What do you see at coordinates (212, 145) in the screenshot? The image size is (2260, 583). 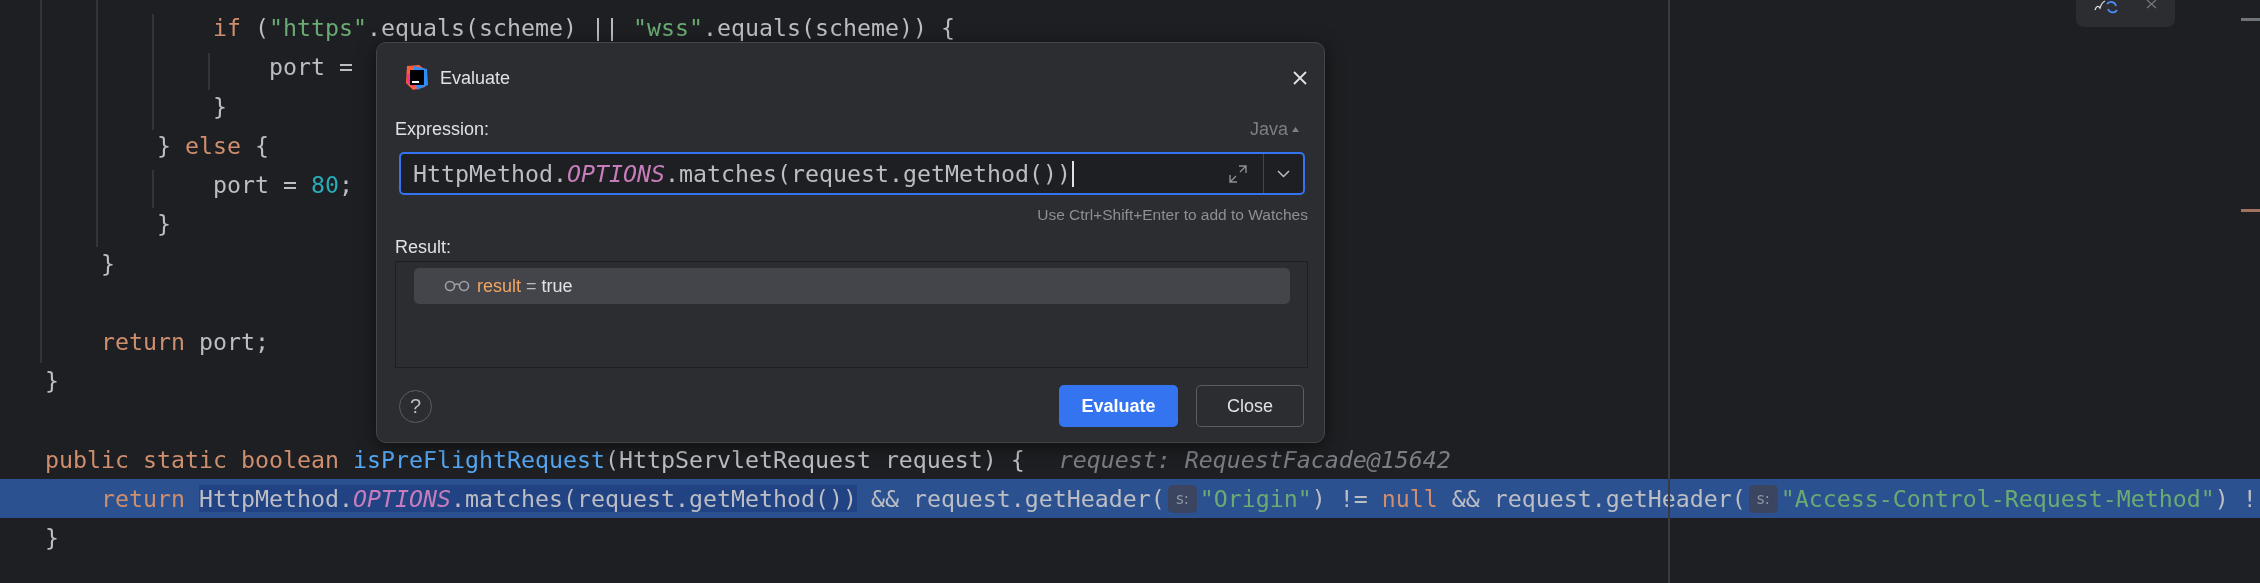 I see `code-text: } else {` at bounding box center [212, 145].